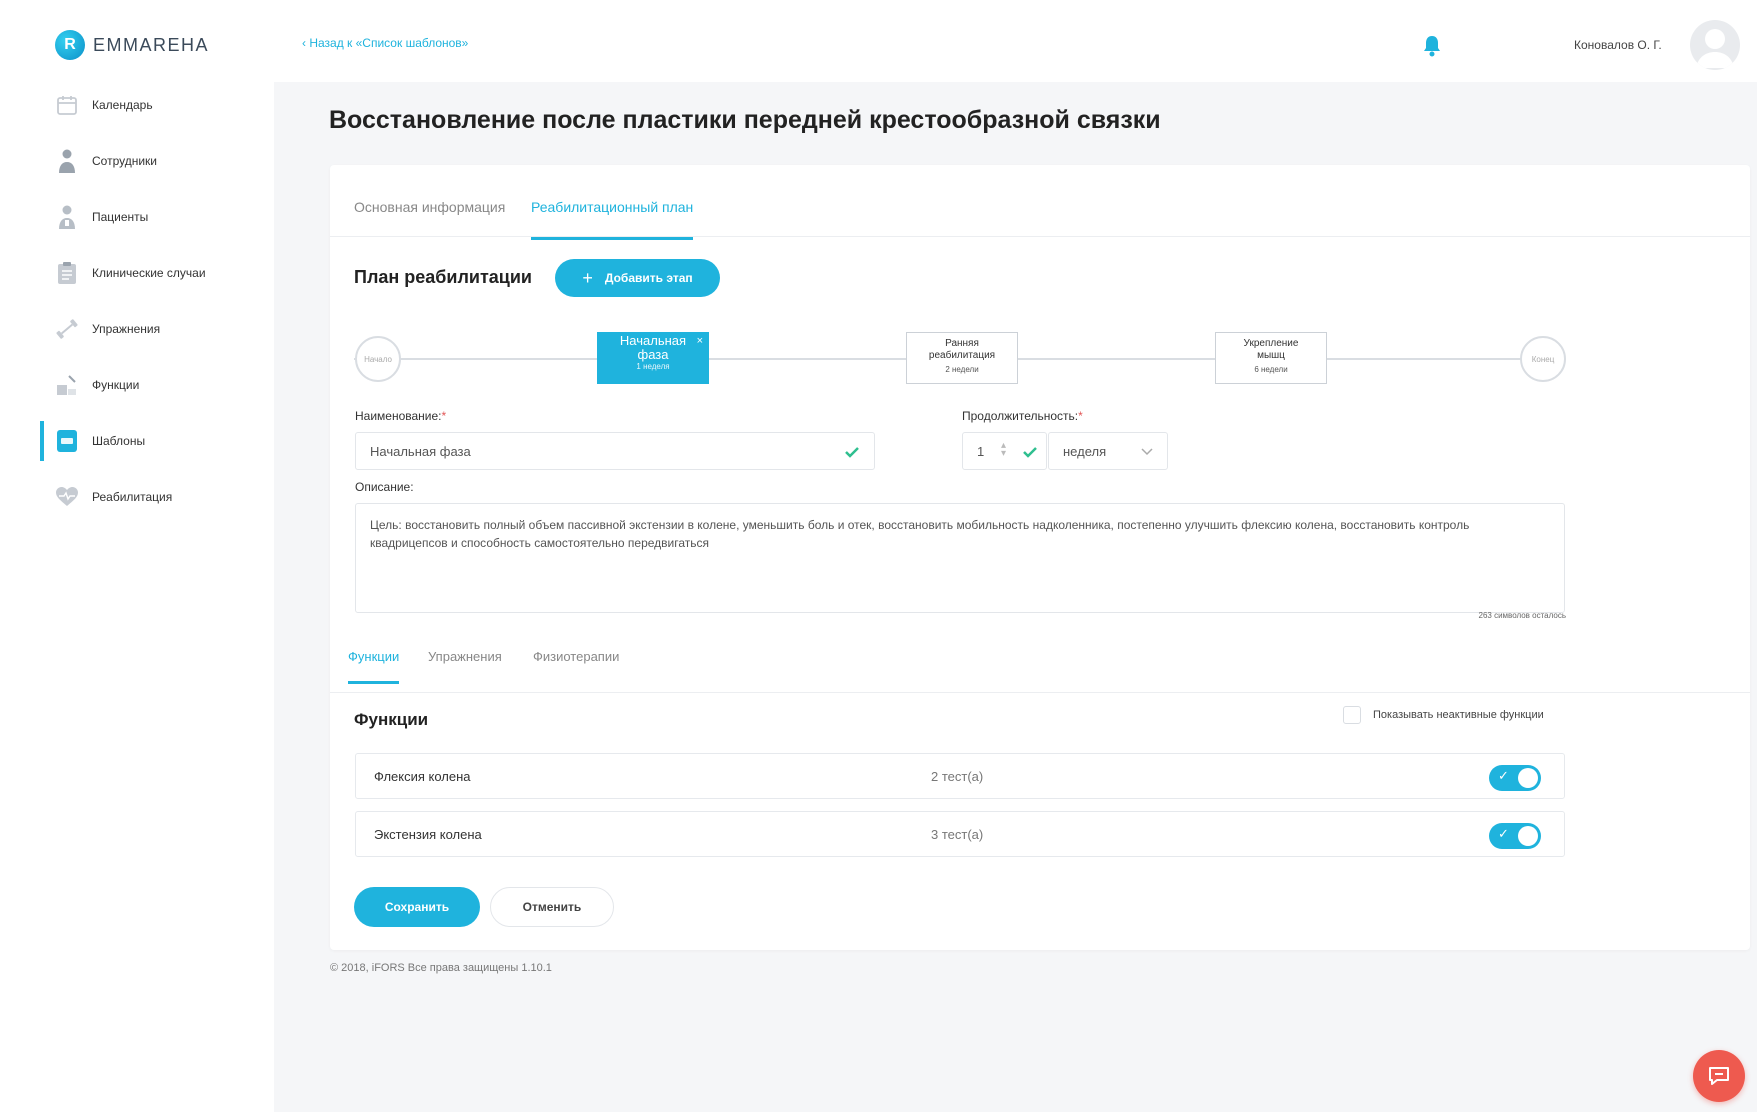  What do you see at coordinates (612, 219) in the screenshot?
I see `tab-rehab-plan: Реабилитационный план` at bounding box center [612, 219].